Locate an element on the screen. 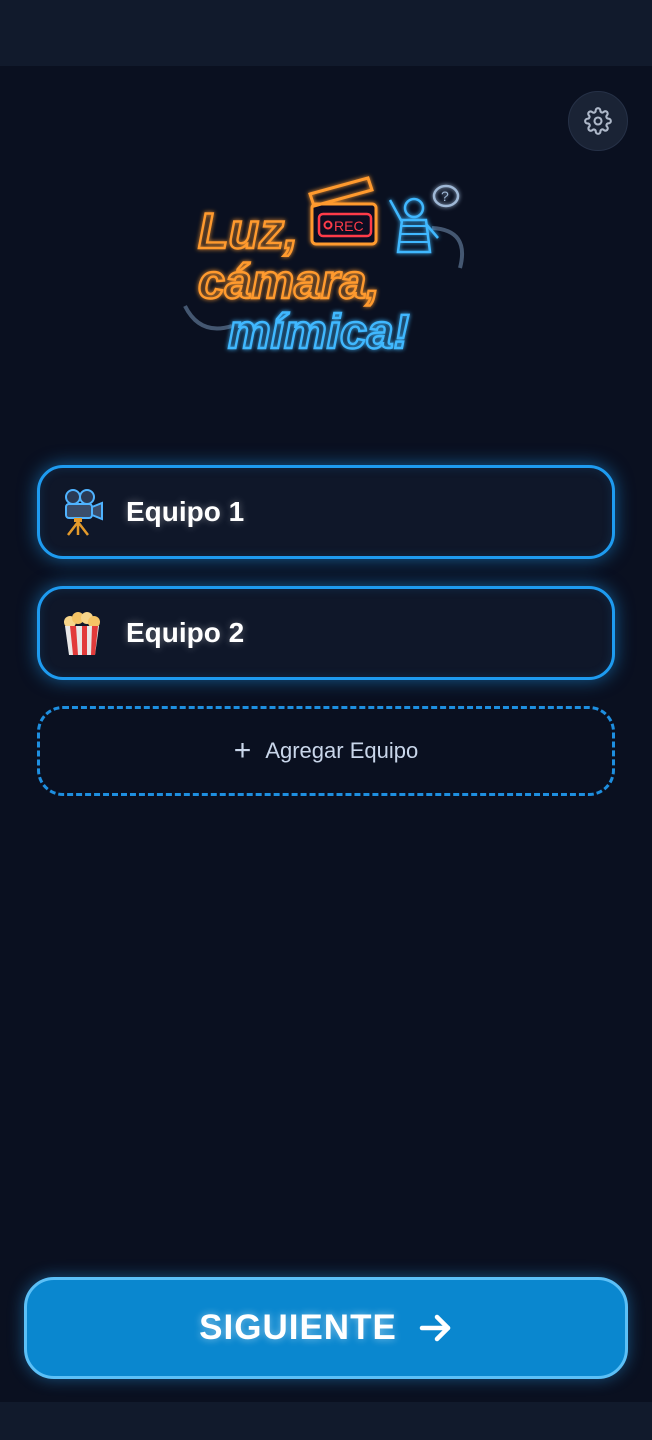 The width and height of the screenshot is (652, 1440). svg-text: REC is located at coordinates (349, 226).